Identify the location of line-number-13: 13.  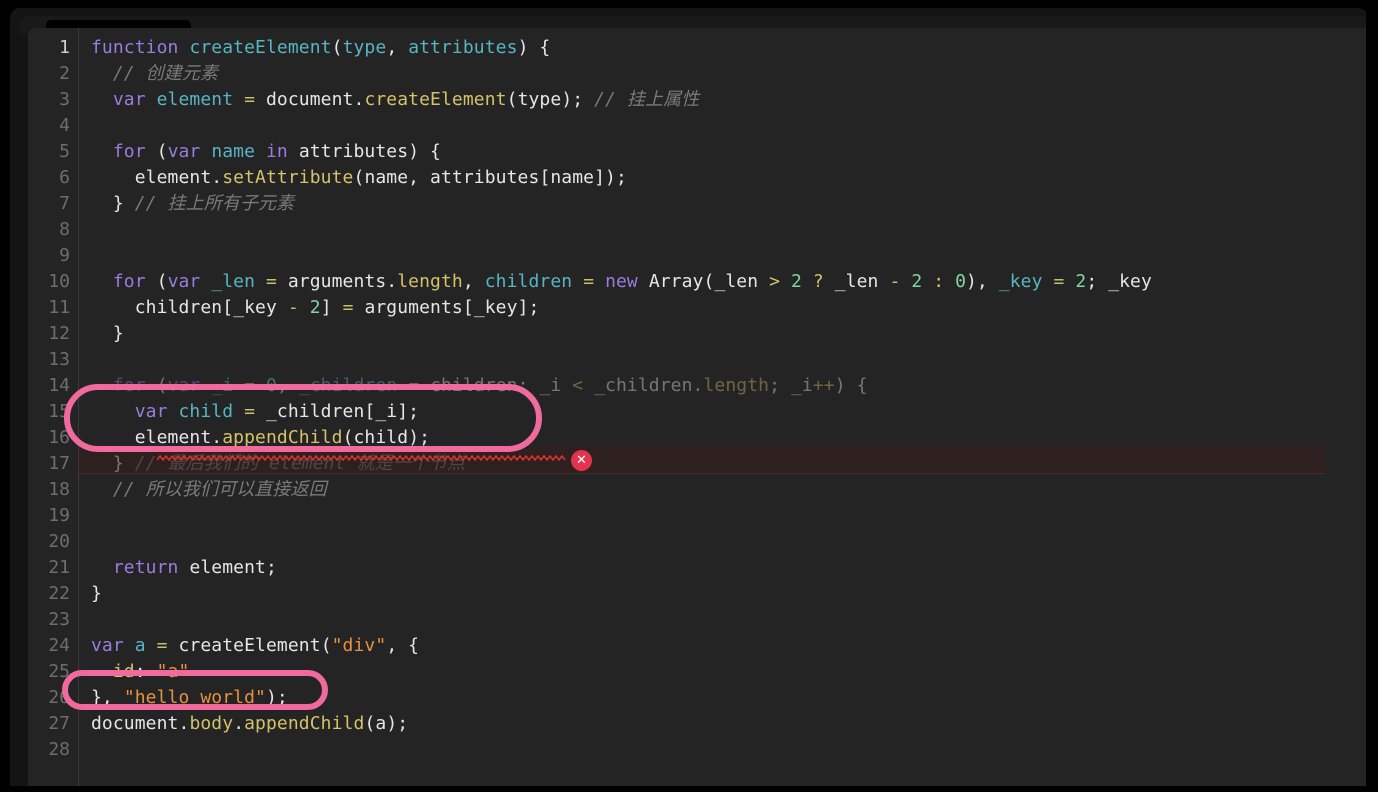
(59, 359).